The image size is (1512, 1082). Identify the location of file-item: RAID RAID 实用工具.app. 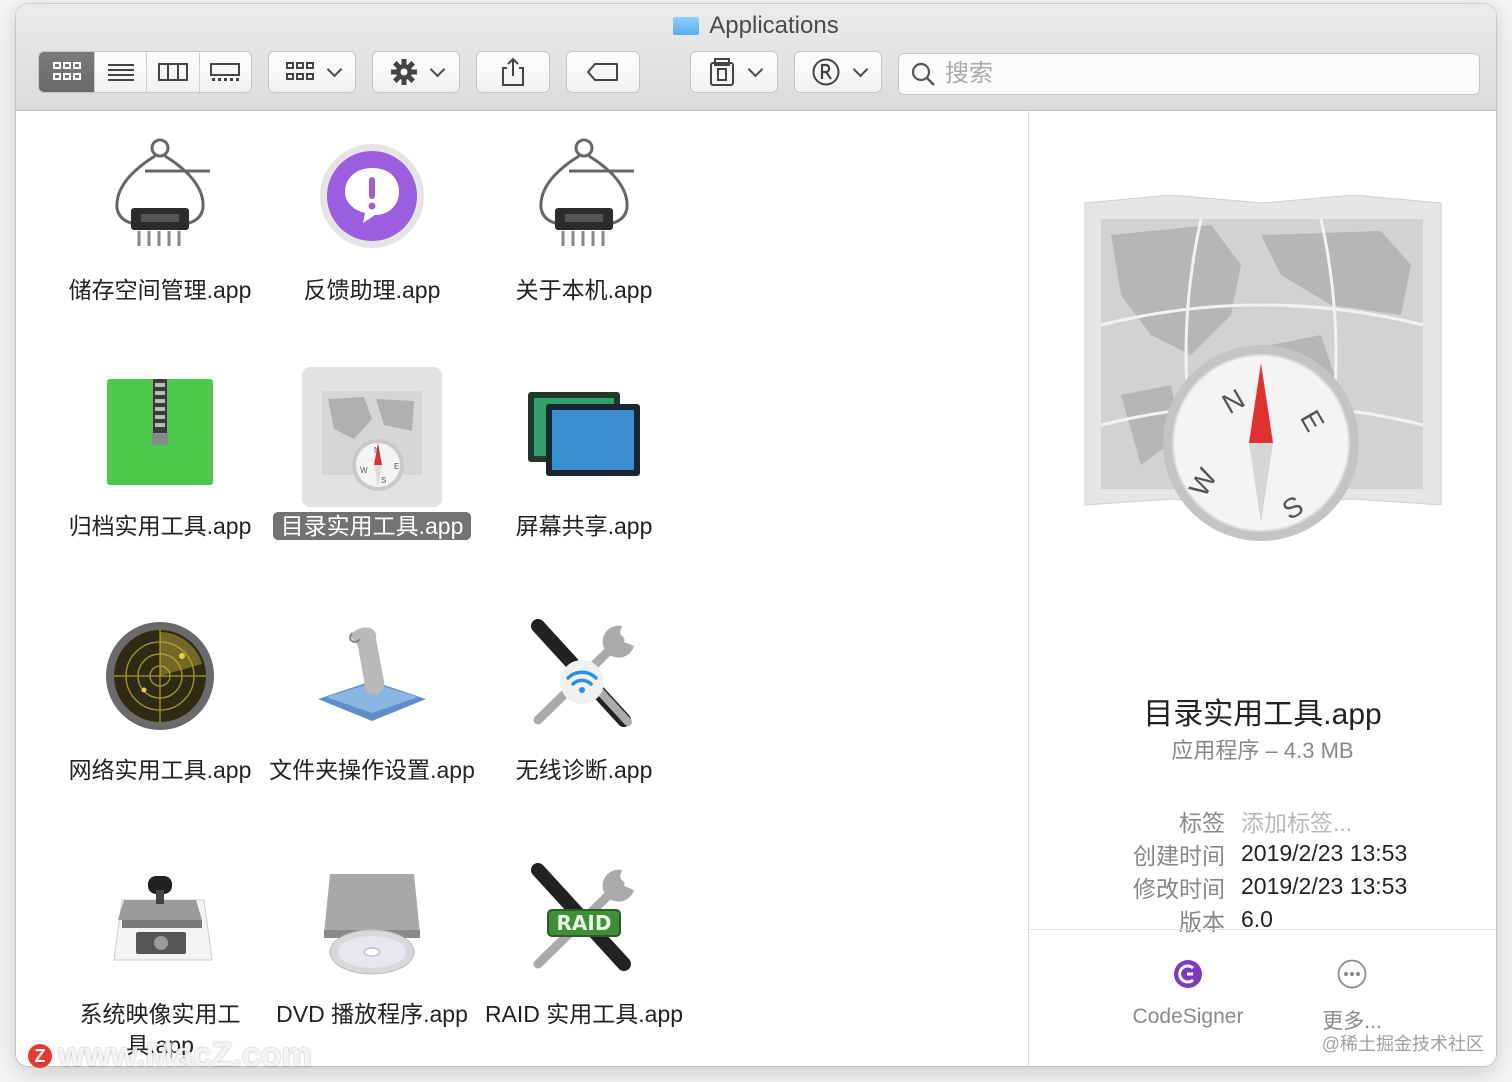
(584, 942).